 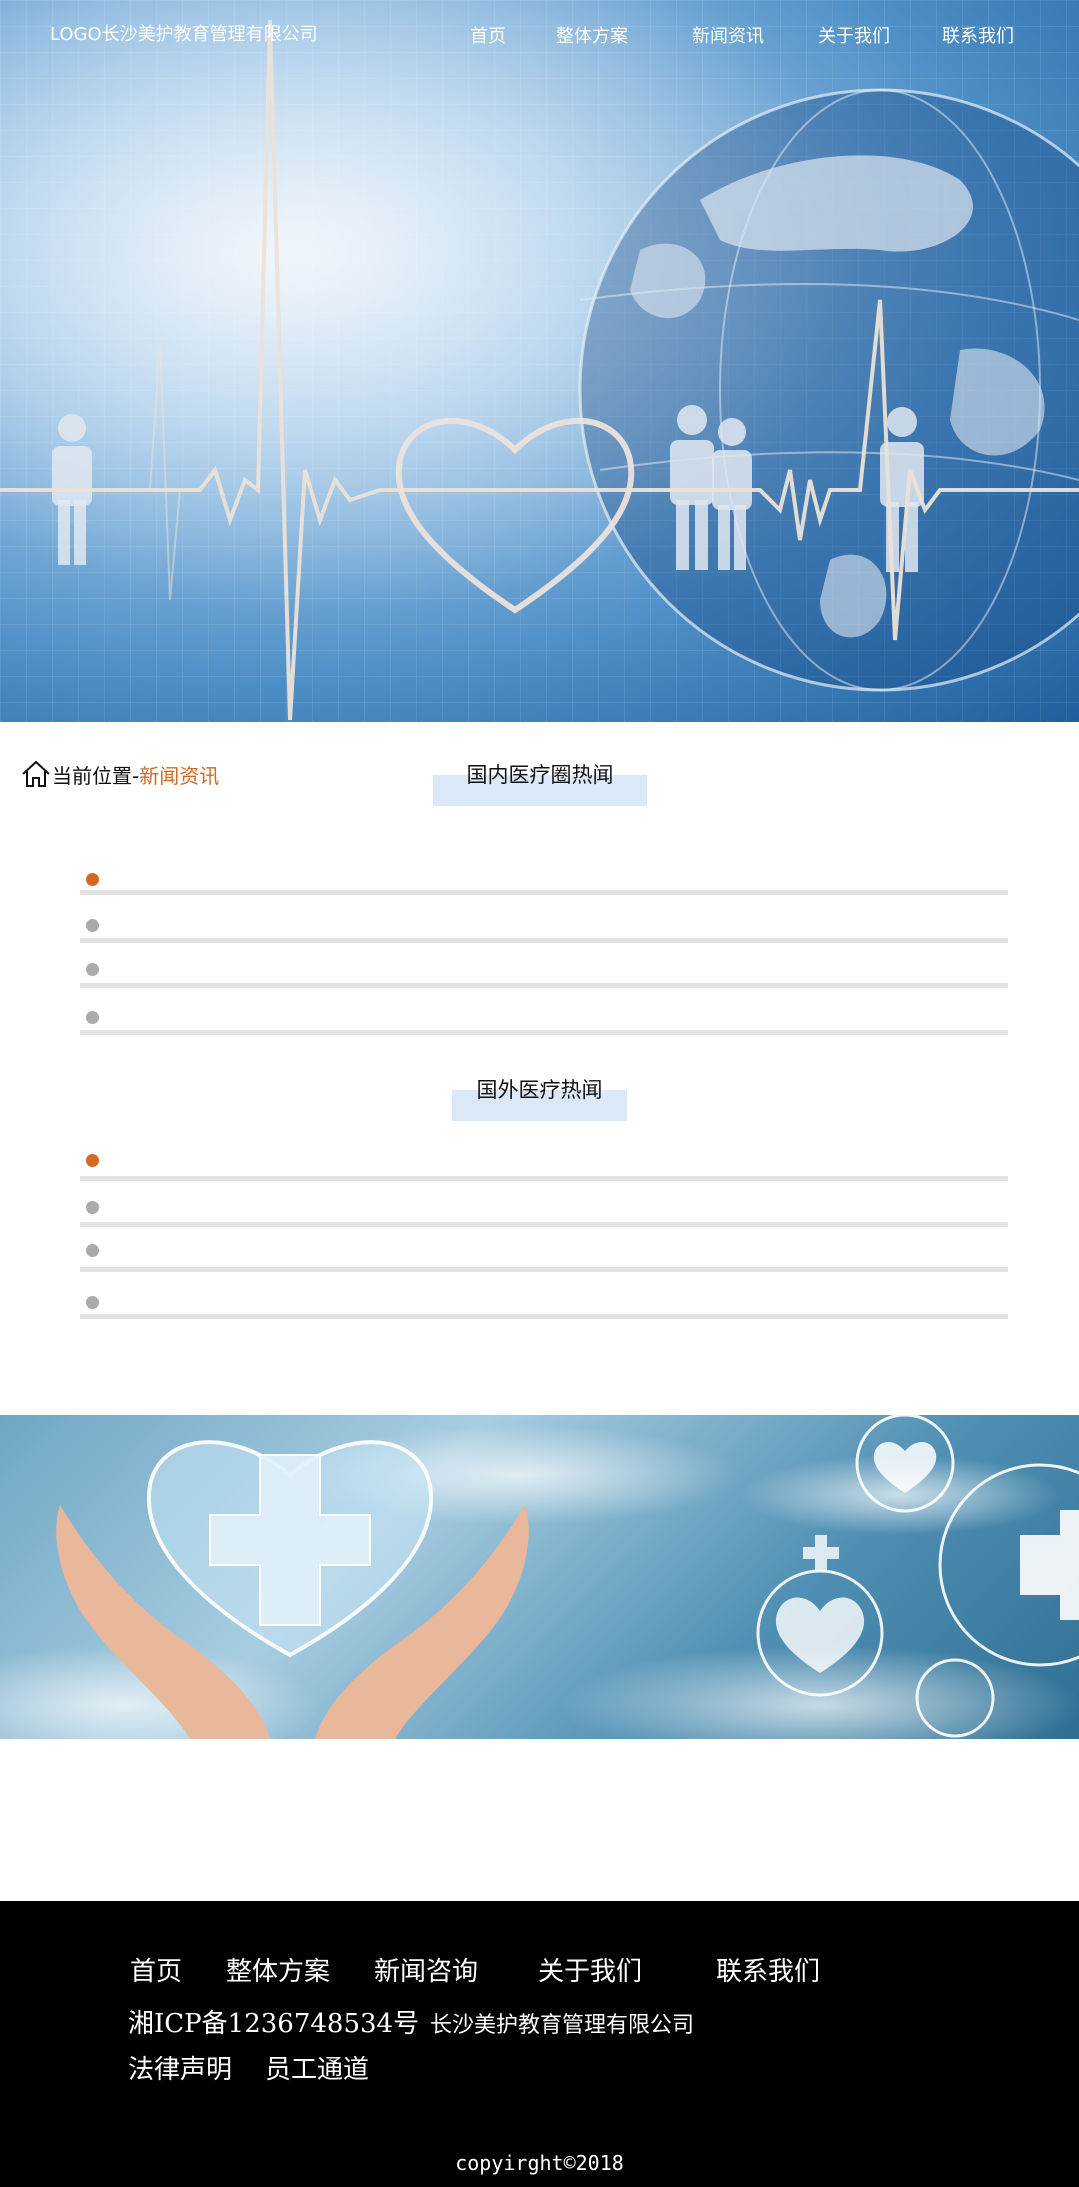 What do you see at coordinates (562, 2025) in the screenshot?
I see `footer-company-name: 长沙美护教育管理有限公司` at bounding box center [562, 2025].